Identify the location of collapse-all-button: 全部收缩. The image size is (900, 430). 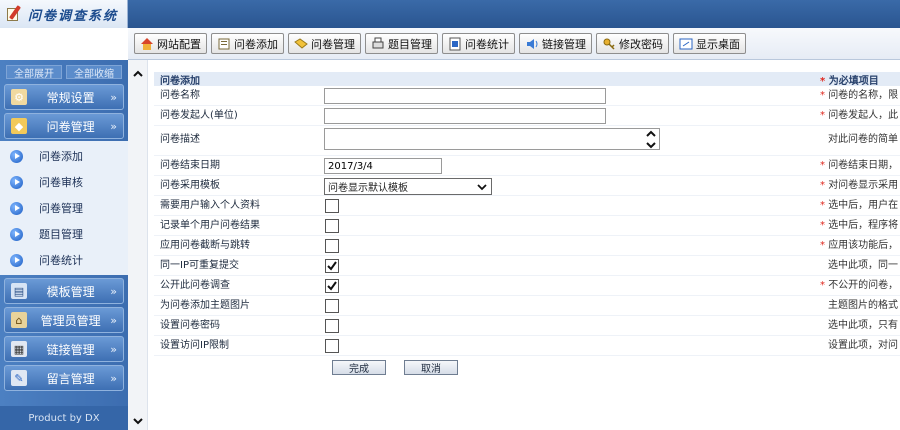
(94, 72).